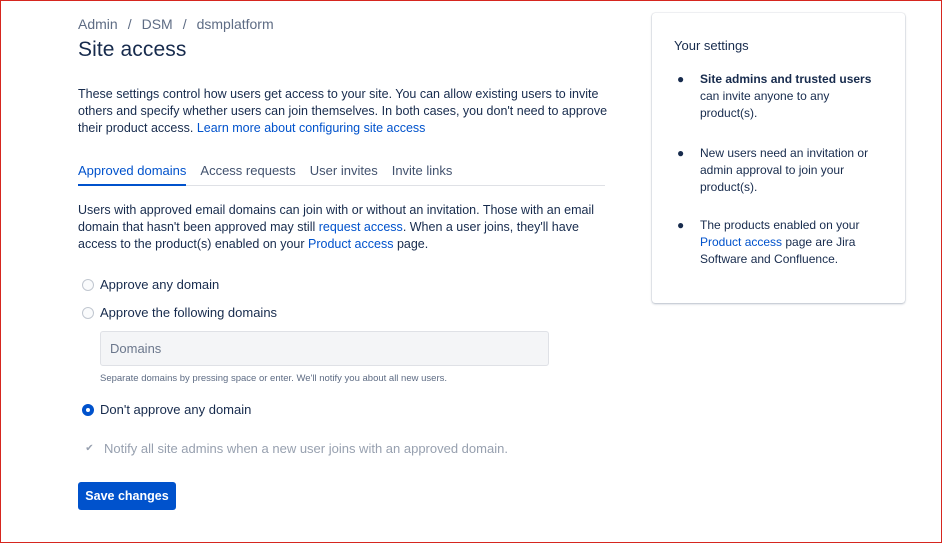 The image size is (942, 543). Describe the element at coordinates (422, 174) in the screenshot. I see `tab-invite-links: Invite links` at that location.